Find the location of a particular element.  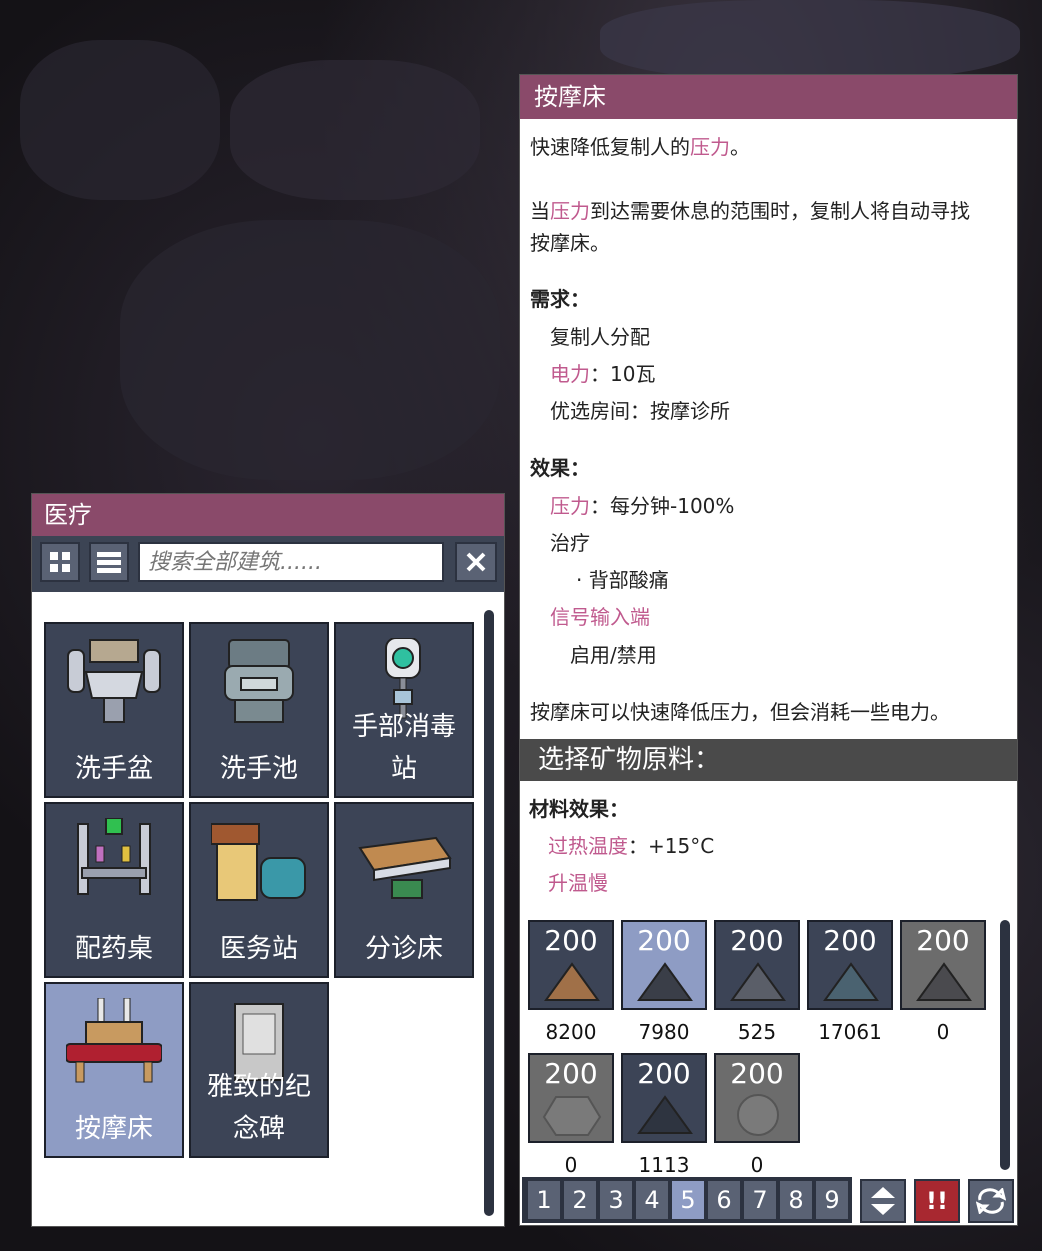

building-label: 配药桌 is located at coordinates (113, 949).